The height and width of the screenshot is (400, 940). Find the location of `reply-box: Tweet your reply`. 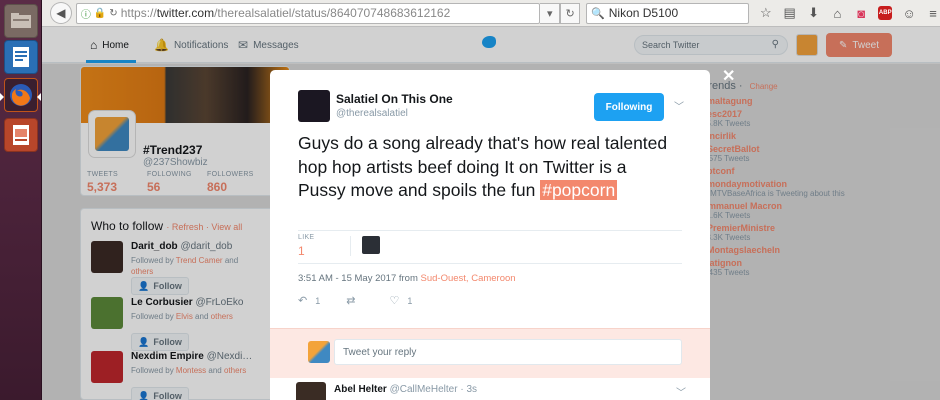

reply-box: Tweet your reply is located at coordinates (490, 353).